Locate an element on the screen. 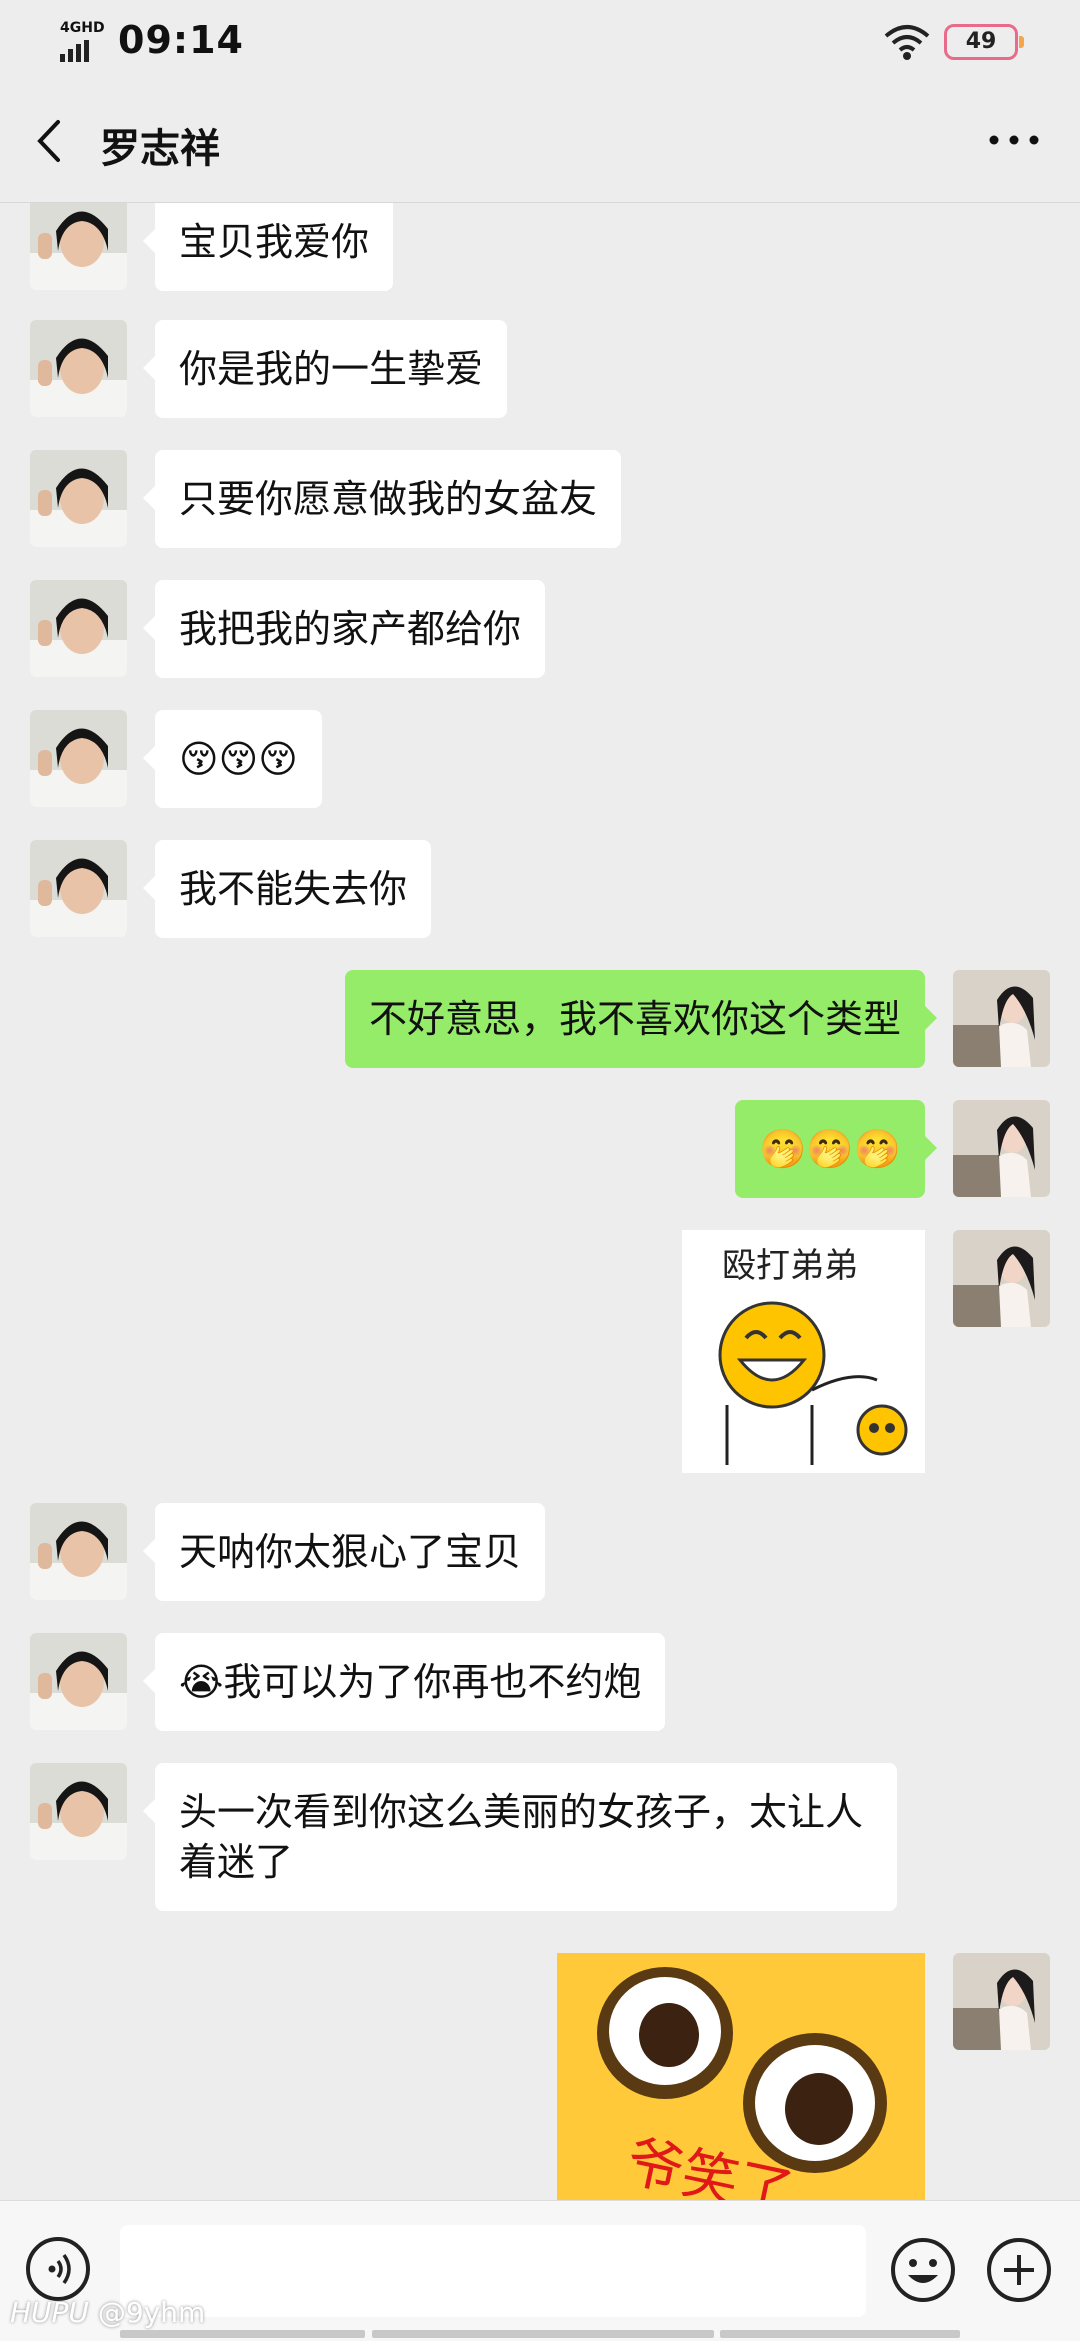 The width and height of the screenshot is (1080, 2341). voice-icon is located at coordinates (58, 2269).